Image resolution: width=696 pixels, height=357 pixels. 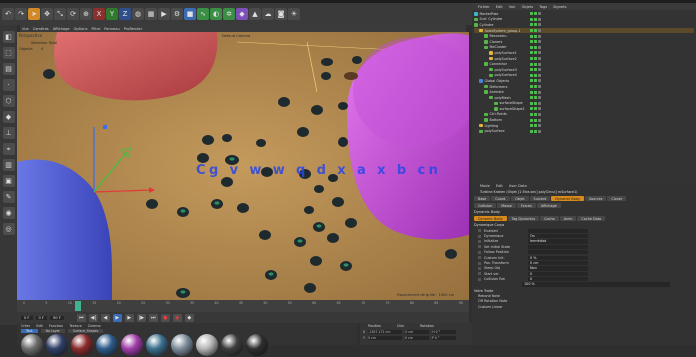 What do you see at coordinates (484, 7) in the screenshot?
I see `om-menu-file: Fichier` at bounding box center [484, 7].